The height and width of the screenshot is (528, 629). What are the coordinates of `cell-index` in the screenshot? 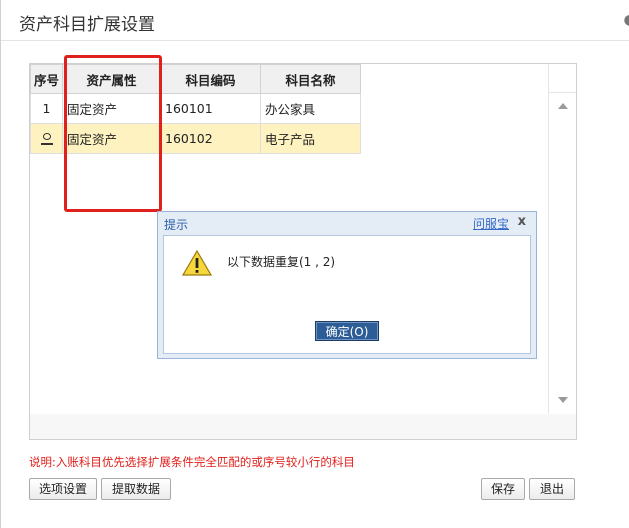 It's located at (46, 138).